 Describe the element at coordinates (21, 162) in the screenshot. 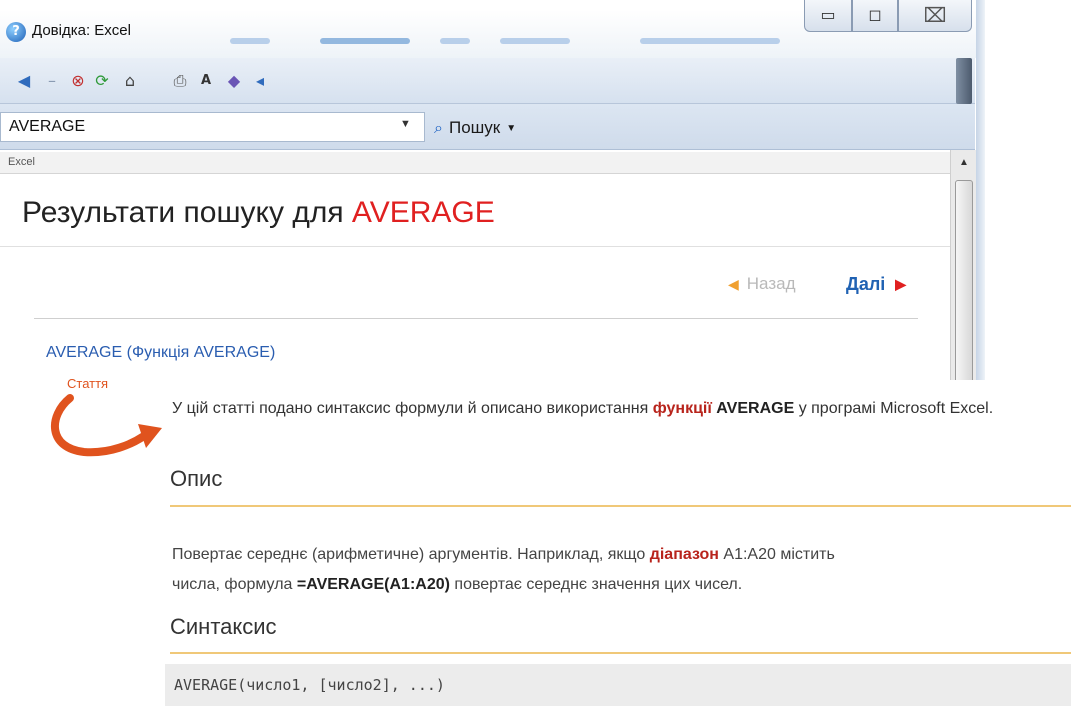

I see `breadcrumb: Excel` at that location.